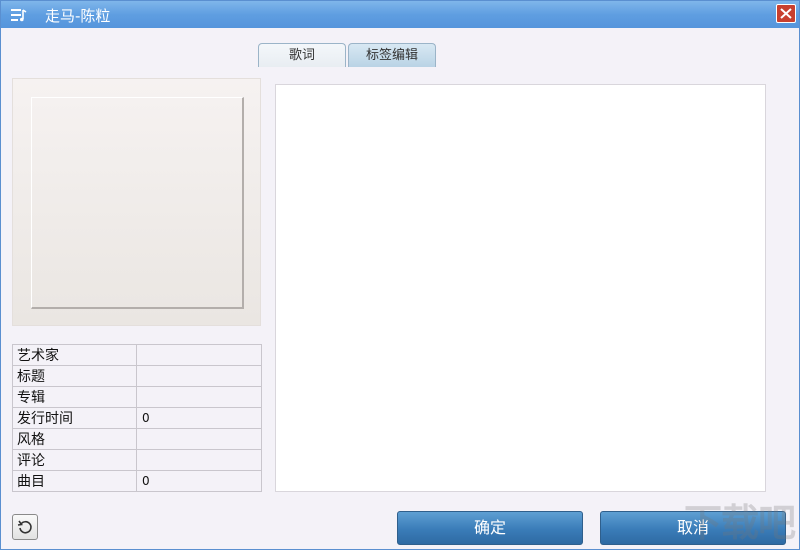 The height and width of the screenshot is (550, 800). I want to click on info-key: 曲目, so click(74, 481).